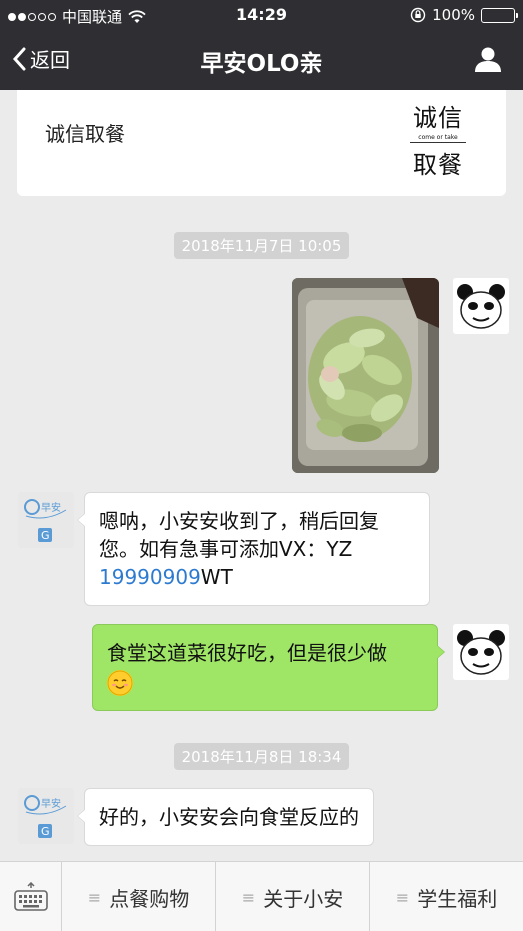  What do you see at coordinates (149, 898) in the screenshot?
I see `menu-label: 点餐购物` at bounding box center [149, 898].